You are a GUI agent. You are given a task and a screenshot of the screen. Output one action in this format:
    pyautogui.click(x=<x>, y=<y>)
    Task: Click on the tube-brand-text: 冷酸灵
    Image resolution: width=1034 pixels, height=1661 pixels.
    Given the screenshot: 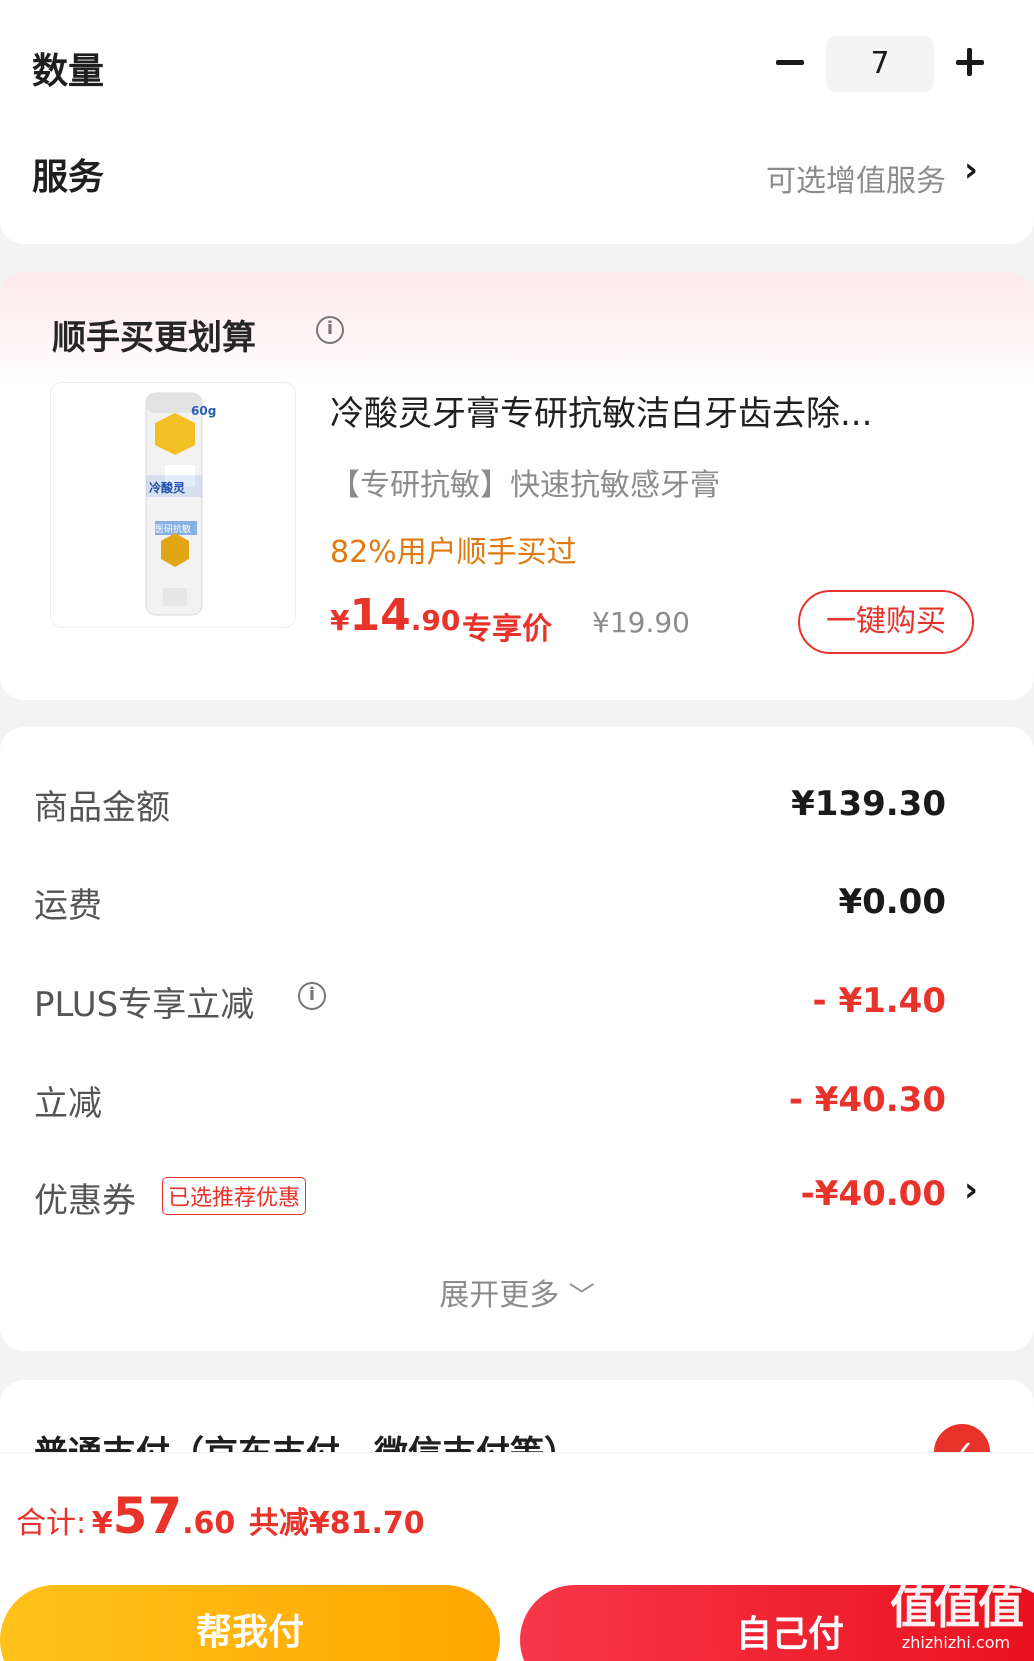 What is the action you would take?
    pyautogui.click(x=167, y=487)
    